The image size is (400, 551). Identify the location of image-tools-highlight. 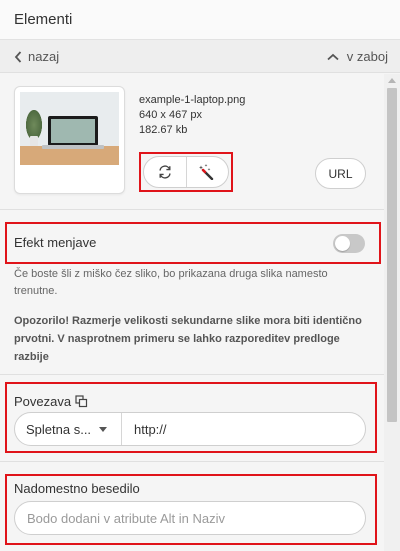
(186, 172).